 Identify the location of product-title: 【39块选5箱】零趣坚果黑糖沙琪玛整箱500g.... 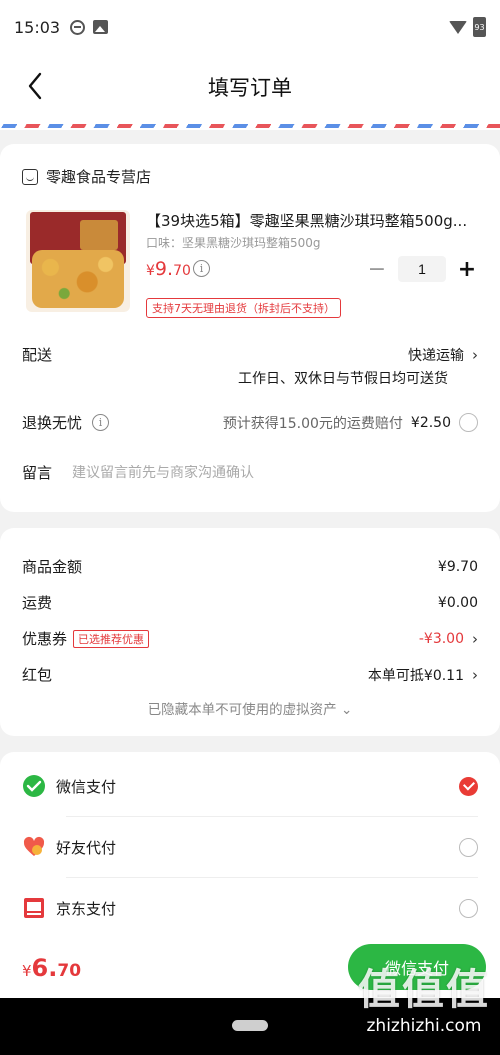
(311, 220).